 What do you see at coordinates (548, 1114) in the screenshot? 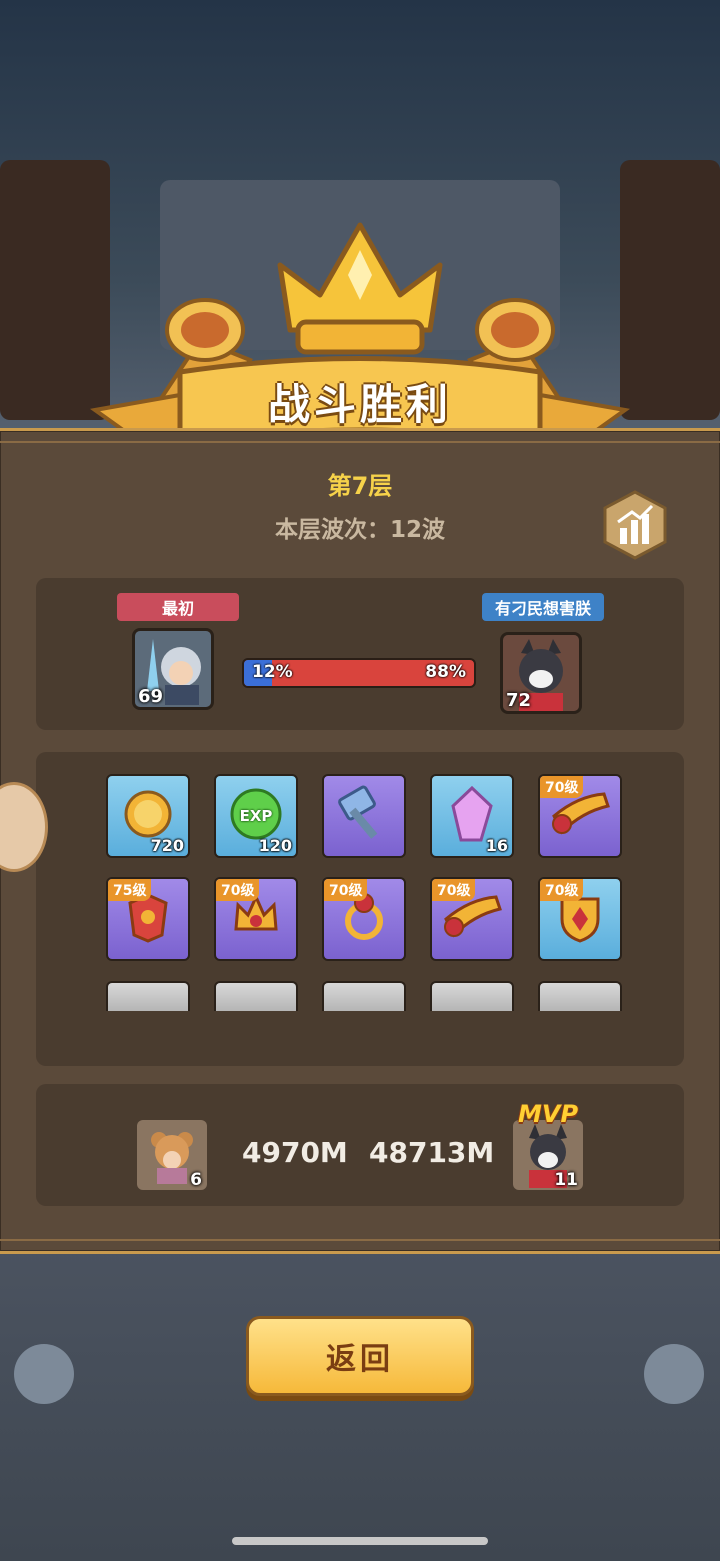
I see `mvp-badge: MVP` at bounding box center [548, 1114].